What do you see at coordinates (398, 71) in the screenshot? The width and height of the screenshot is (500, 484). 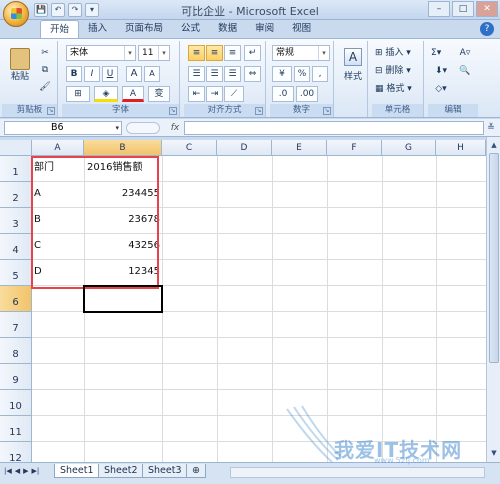 I see `delete-cells-button: ⊟ 删除 ▾` at bounding box center [398, 71].